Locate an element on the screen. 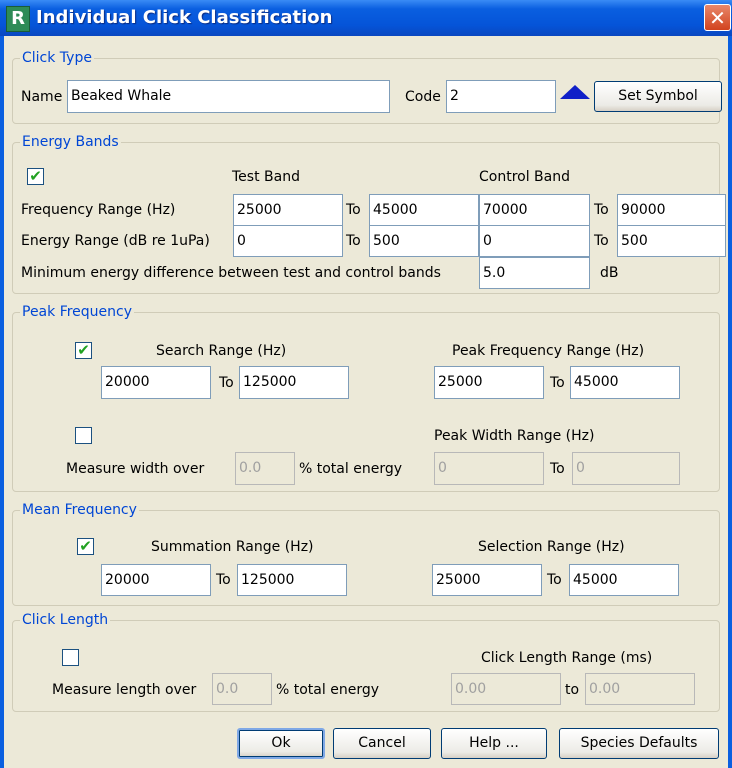 This screenshot has width=732, height=768. code-field: 2 is located at coordinates (501, 96).